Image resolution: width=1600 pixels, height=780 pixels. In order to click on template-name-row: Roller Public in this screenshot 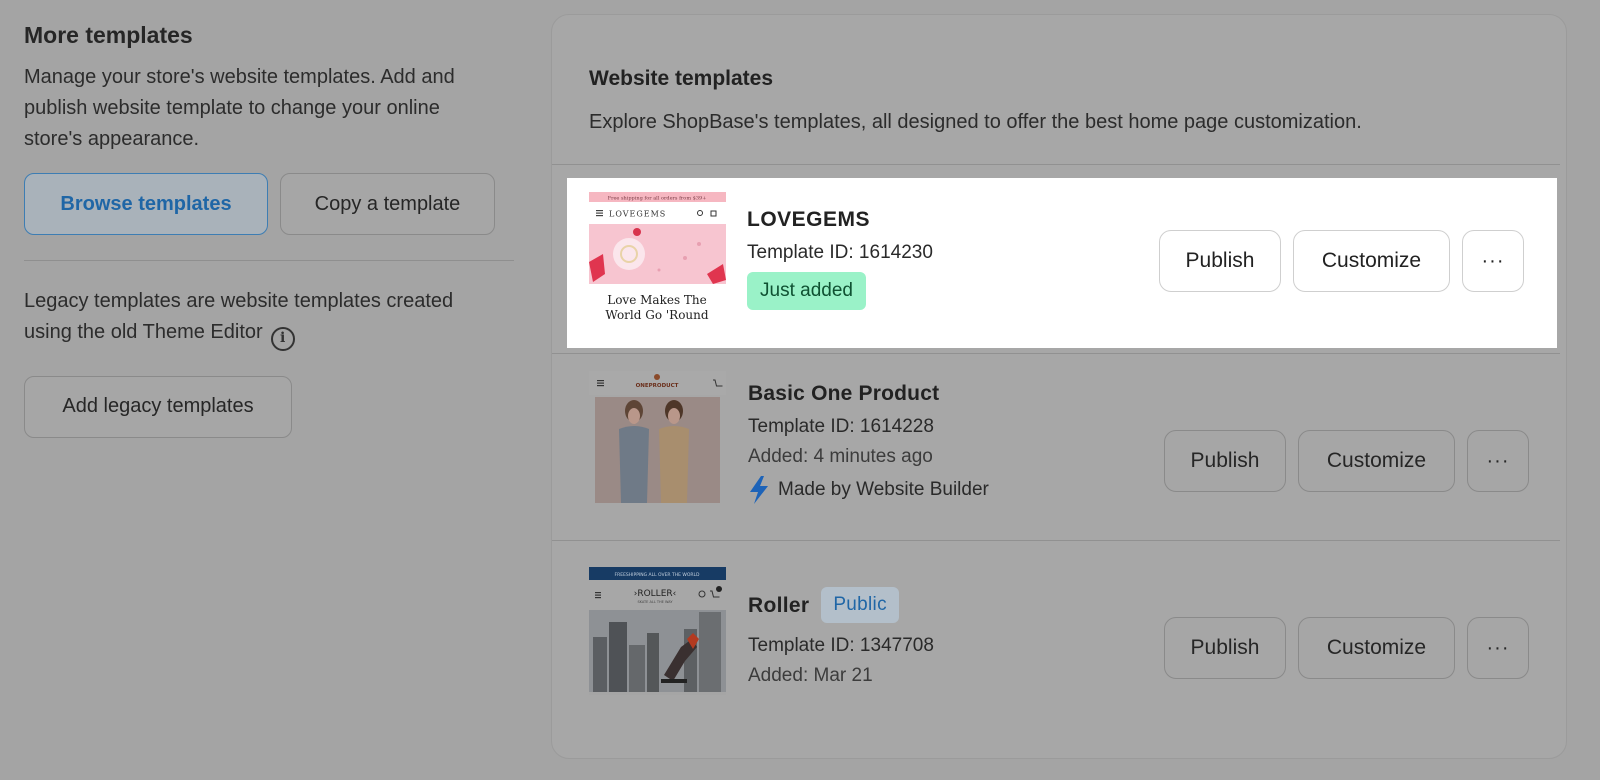, I will do `click(841, 605)`.